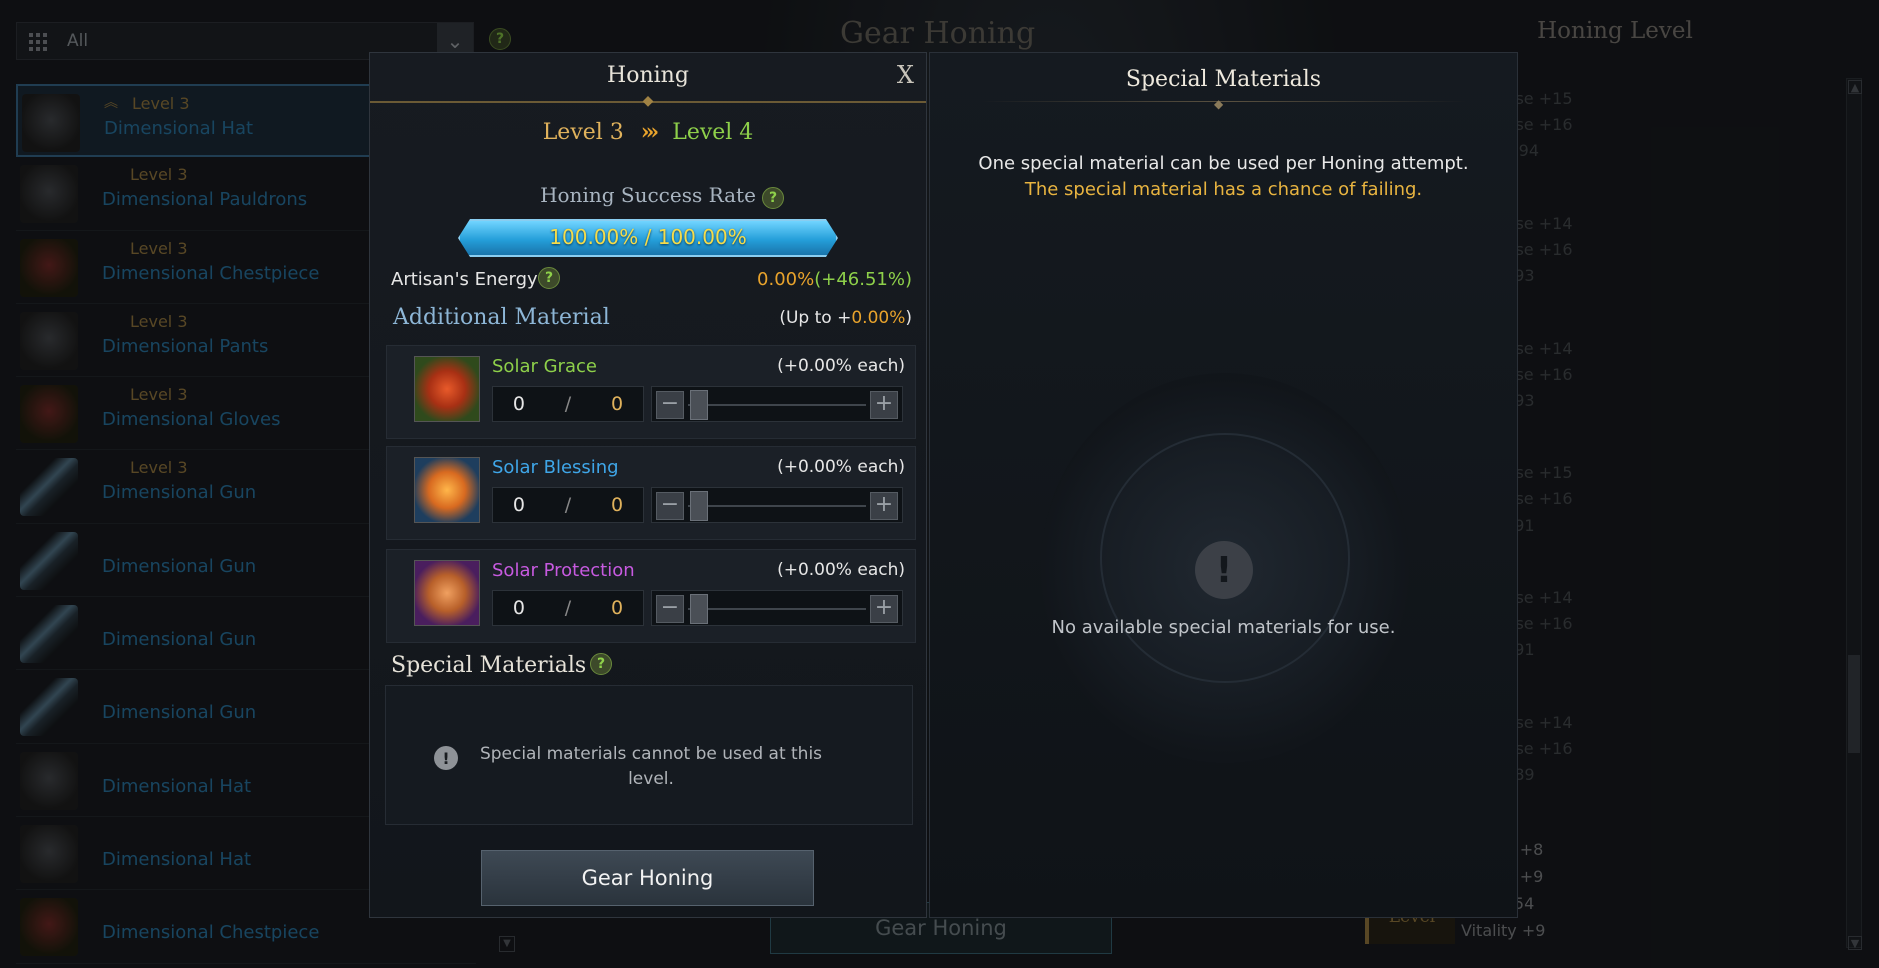  What do you see at coordinates (1223, 79) in the screenshot?
I see `special-panel-title: Special Materials` at bounding box center [1223, 79].